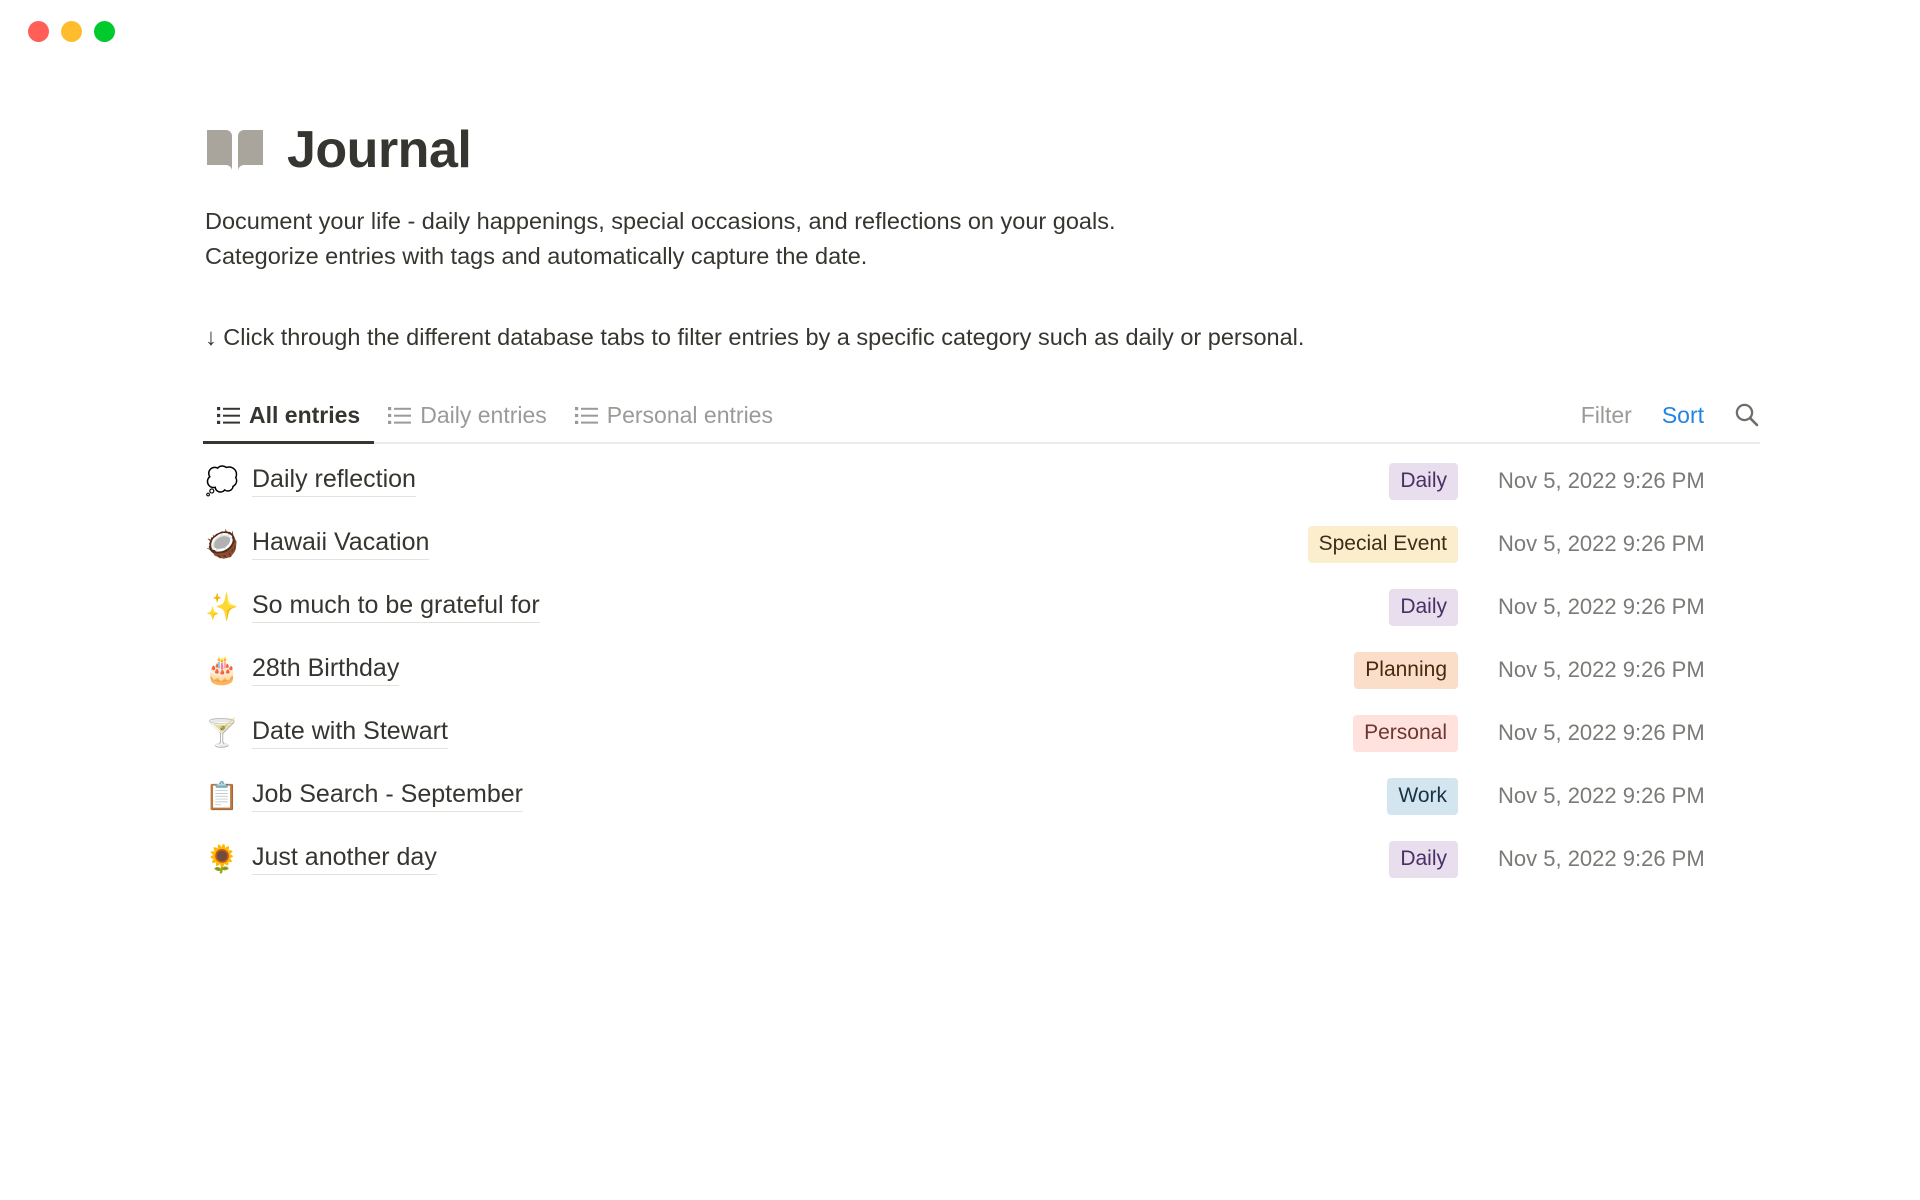 The width and height of the screenshot is (1920, 1200). What do you see at coordinates (235, 150) in the screenshot?
I see `open-book-icon` at bounding box center [235, 150].